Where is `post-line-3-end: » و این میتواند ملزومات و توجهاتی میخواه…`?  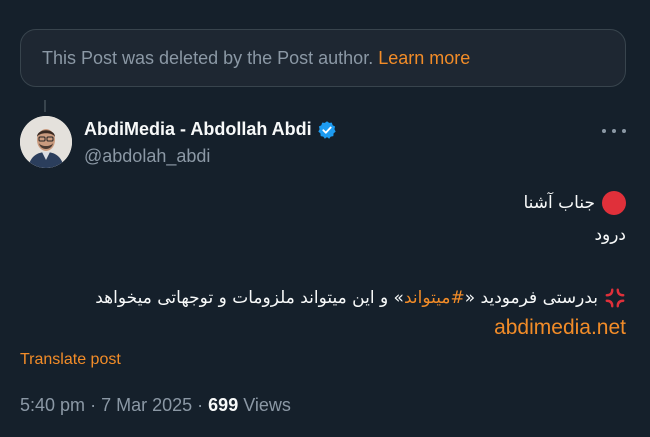 post-line-3-end: » و این میتواند ملزومات و توجهاتی میخواه… is located at coordinates (249, 298).